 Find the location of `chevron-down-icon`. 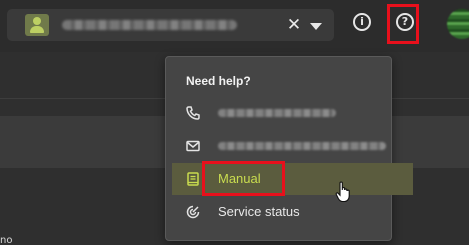

chevron-down-icon is located at coordinates (316, 26).